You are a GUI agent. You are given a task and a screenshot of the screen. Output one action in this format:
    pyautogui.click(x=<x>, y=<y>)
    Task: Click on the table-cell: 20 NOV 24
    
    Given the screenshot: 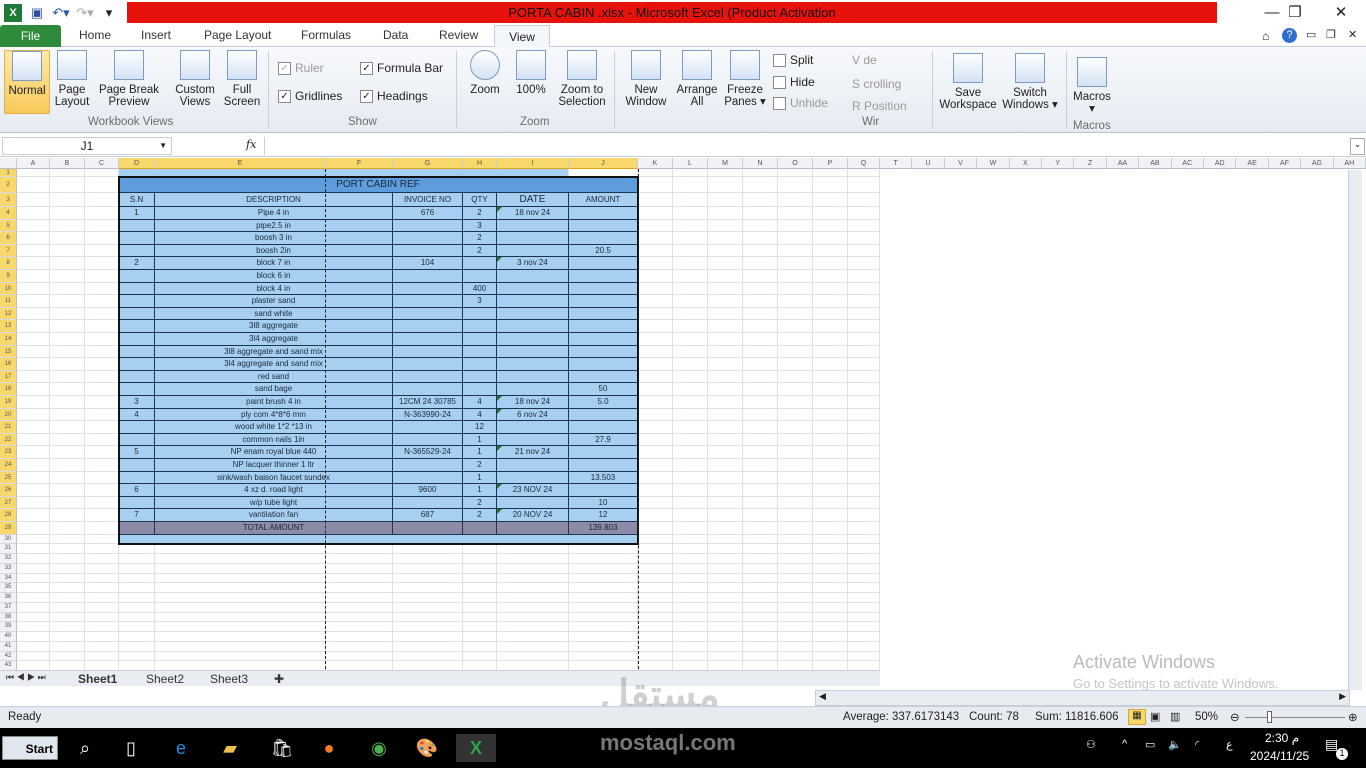 What is the action you would take?
    pyautogui.click(x=533, y=515)
    